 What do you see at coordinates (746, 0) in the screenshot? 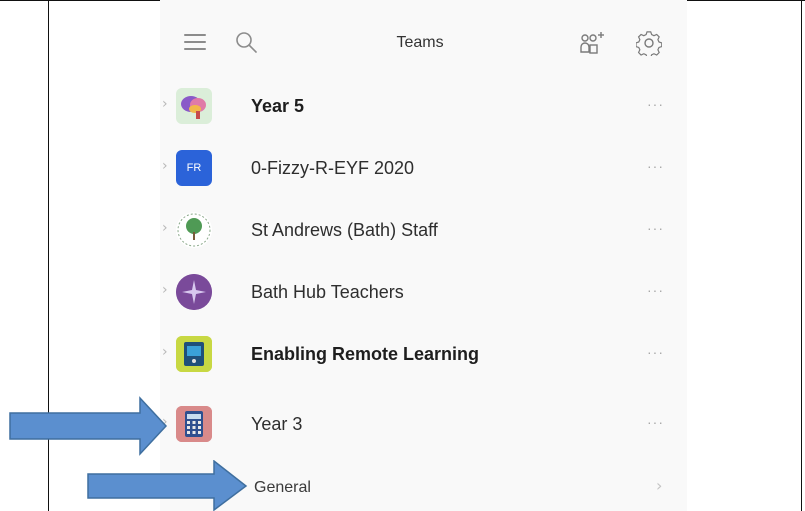
I see `table-border-top-right` at bounding box center [746, 0].